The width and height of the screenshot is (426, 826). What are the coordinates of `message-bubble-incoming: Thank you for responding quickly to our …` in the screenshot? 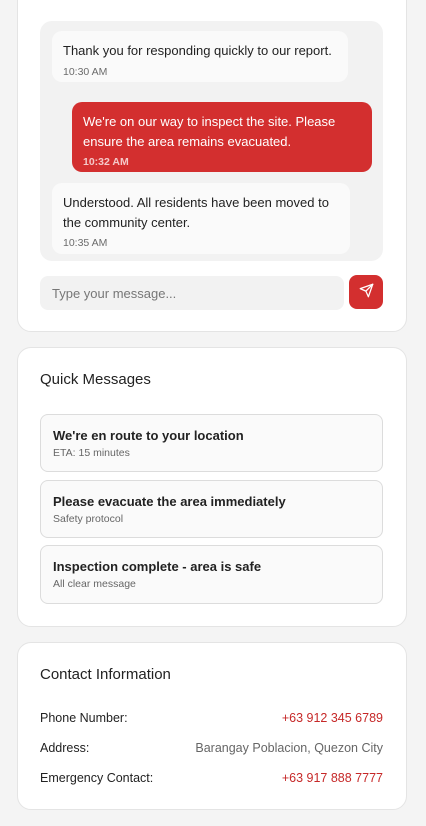 It's located at (200, 56).